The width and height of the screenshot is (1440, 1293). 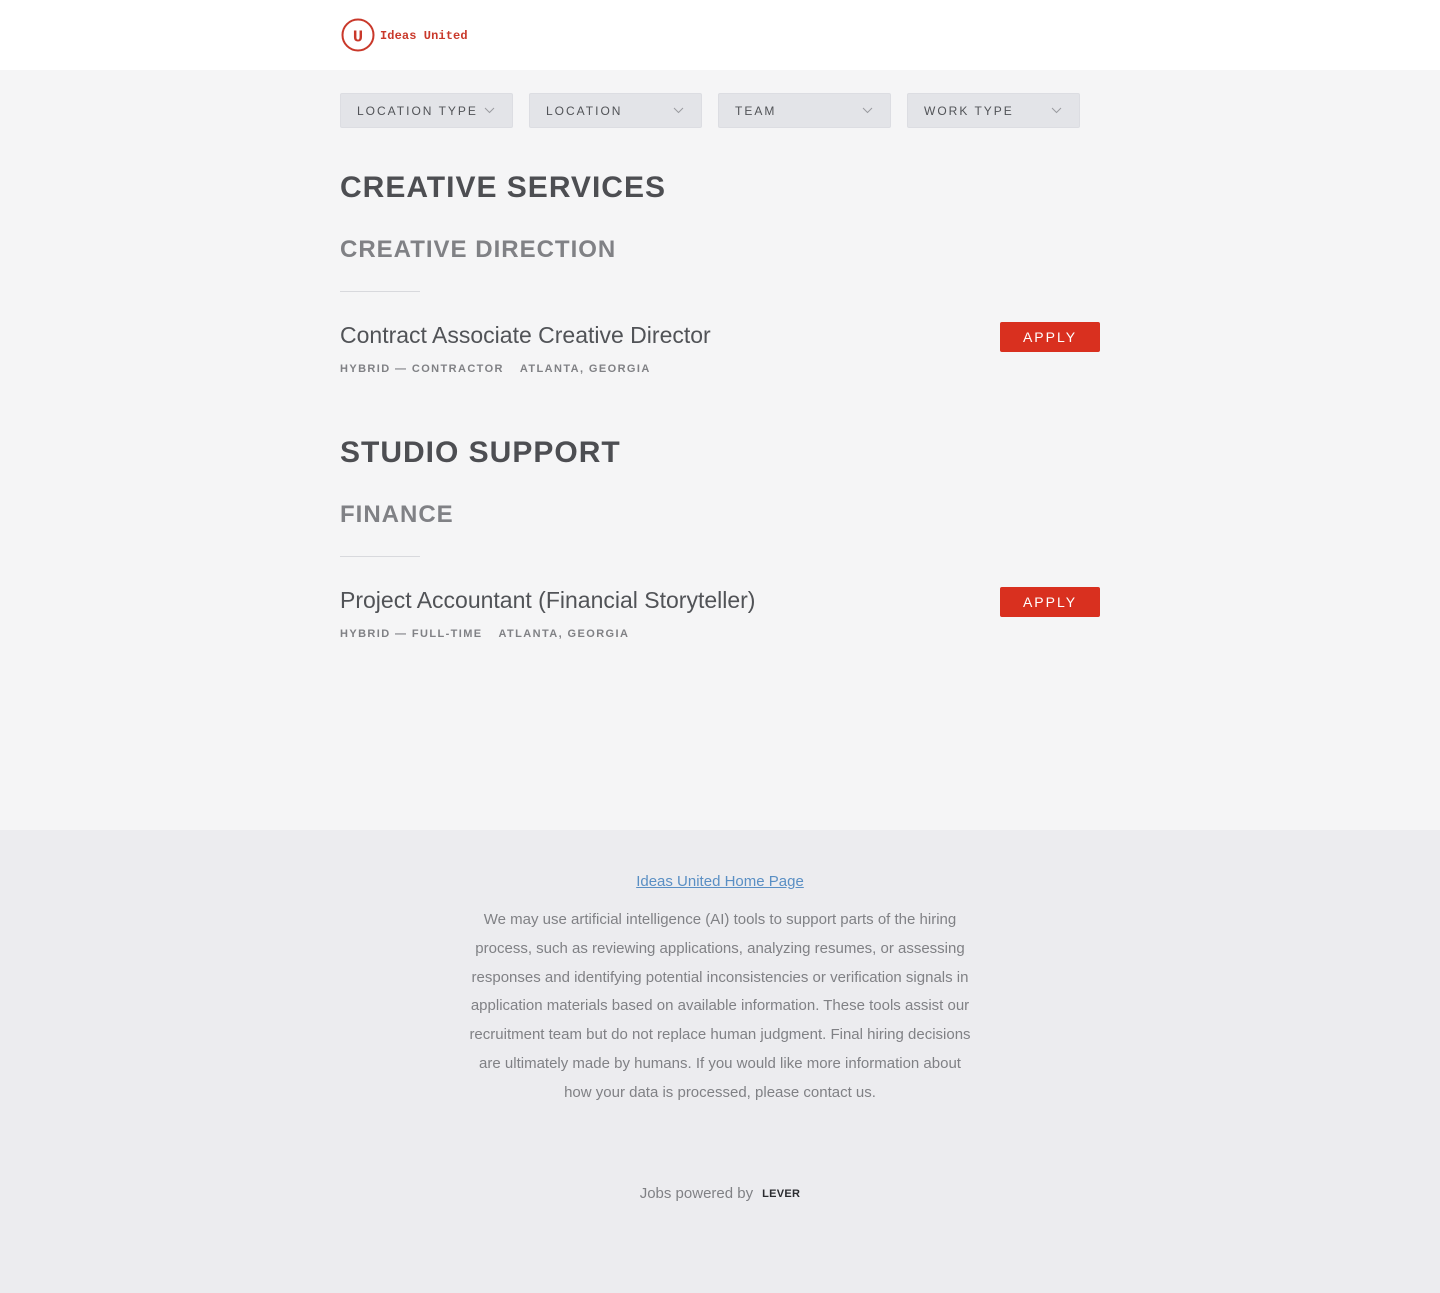 What do you see at coordinates (503, 187) in the screenshot?
I see `team-heading-creative-services: CREATIVE SERVICES` at bounding box center [503, 187].